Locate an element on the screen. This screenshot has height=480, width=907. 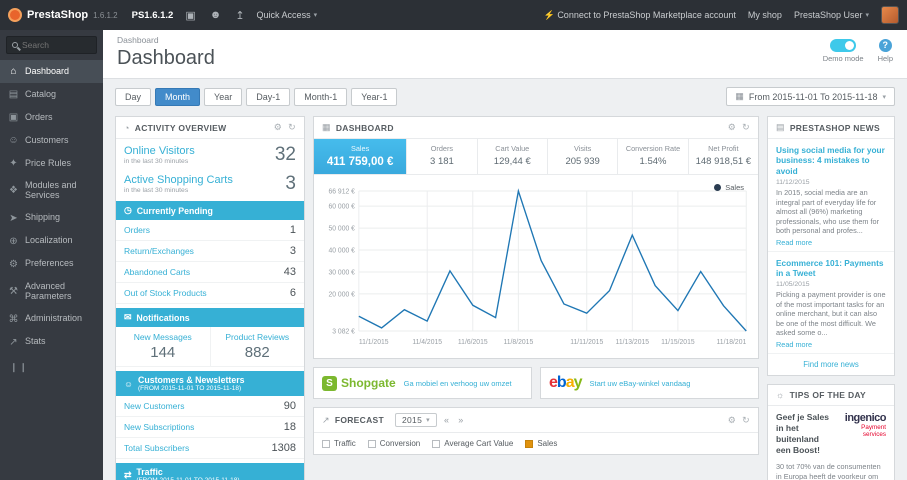
sidebar-item-shipping: ➤ Shipping is located at coordinates (51, 218).